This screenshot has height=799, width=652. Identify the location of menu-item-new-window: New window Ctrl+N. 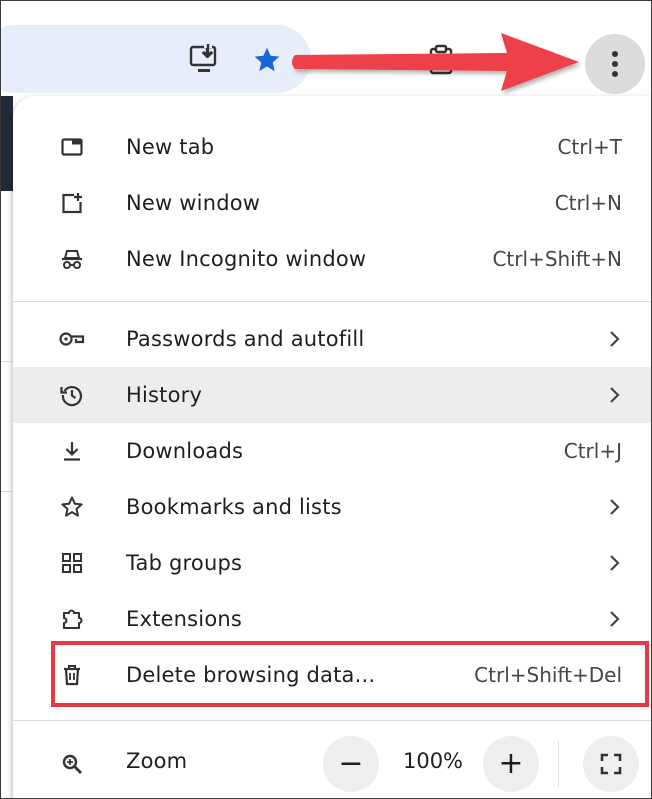
(332, 203).